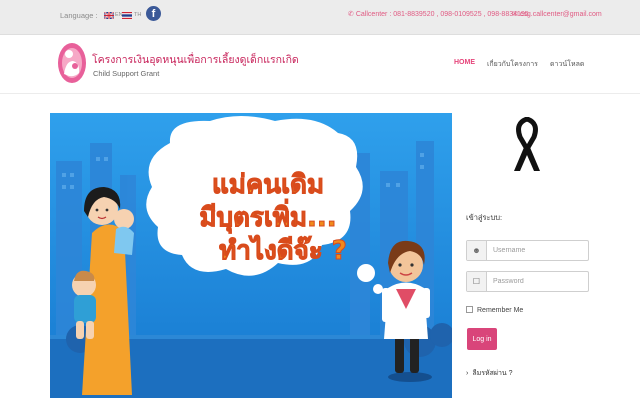 The width and height of the screenshot is (640, 400). I want to click on banner-text: แม่คนเดิม มีบุตรเพิ่ม... ทำไงดีจ๊ะ ?, so click(268, 218).